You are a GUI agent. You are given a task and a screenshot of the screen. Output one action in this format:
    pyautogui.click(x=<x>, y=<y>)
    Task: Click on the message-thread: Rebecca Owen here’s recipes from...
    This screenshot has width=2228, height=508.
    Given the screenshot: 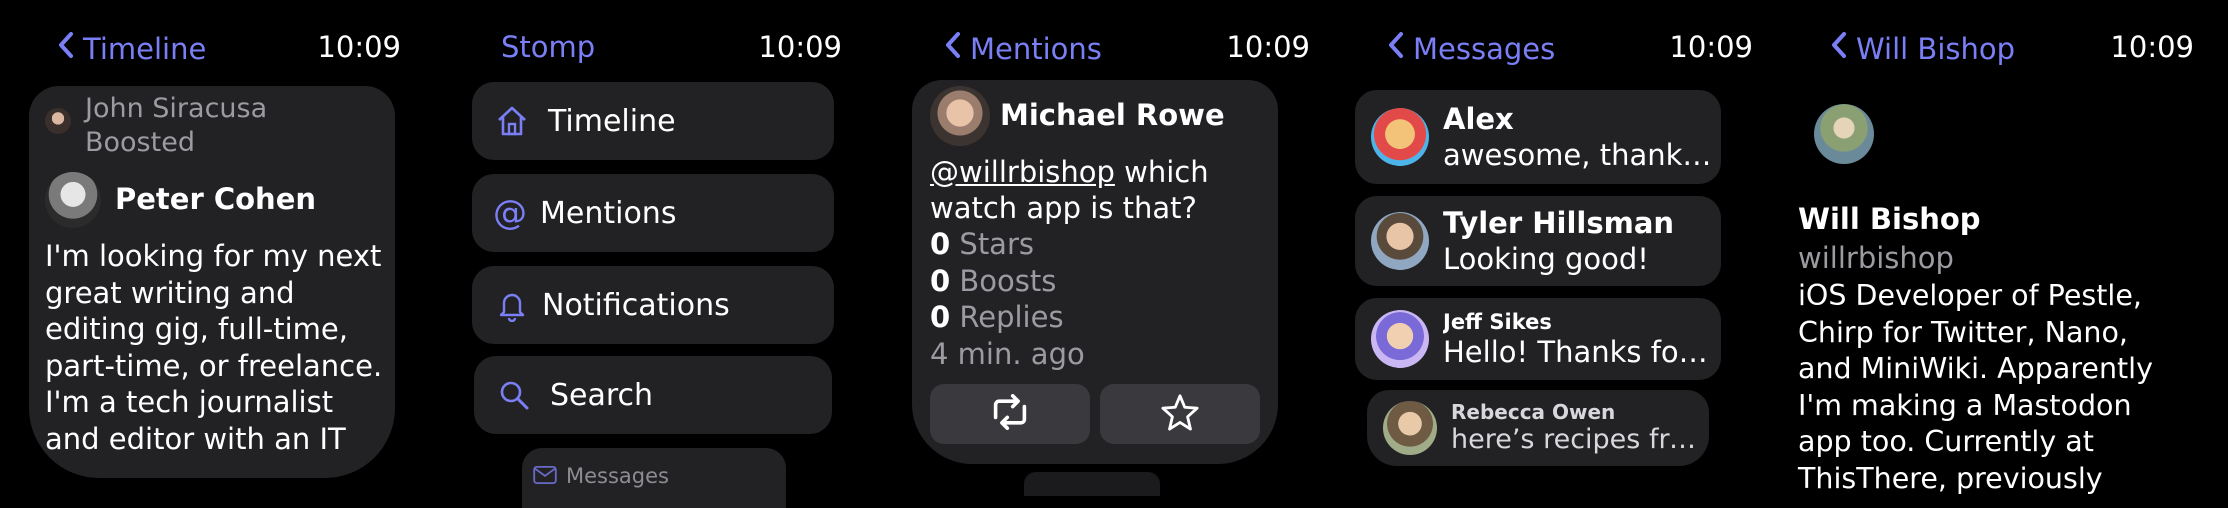 What is the action you would take?
    pyautogui.click(x=1538, y=428)
    